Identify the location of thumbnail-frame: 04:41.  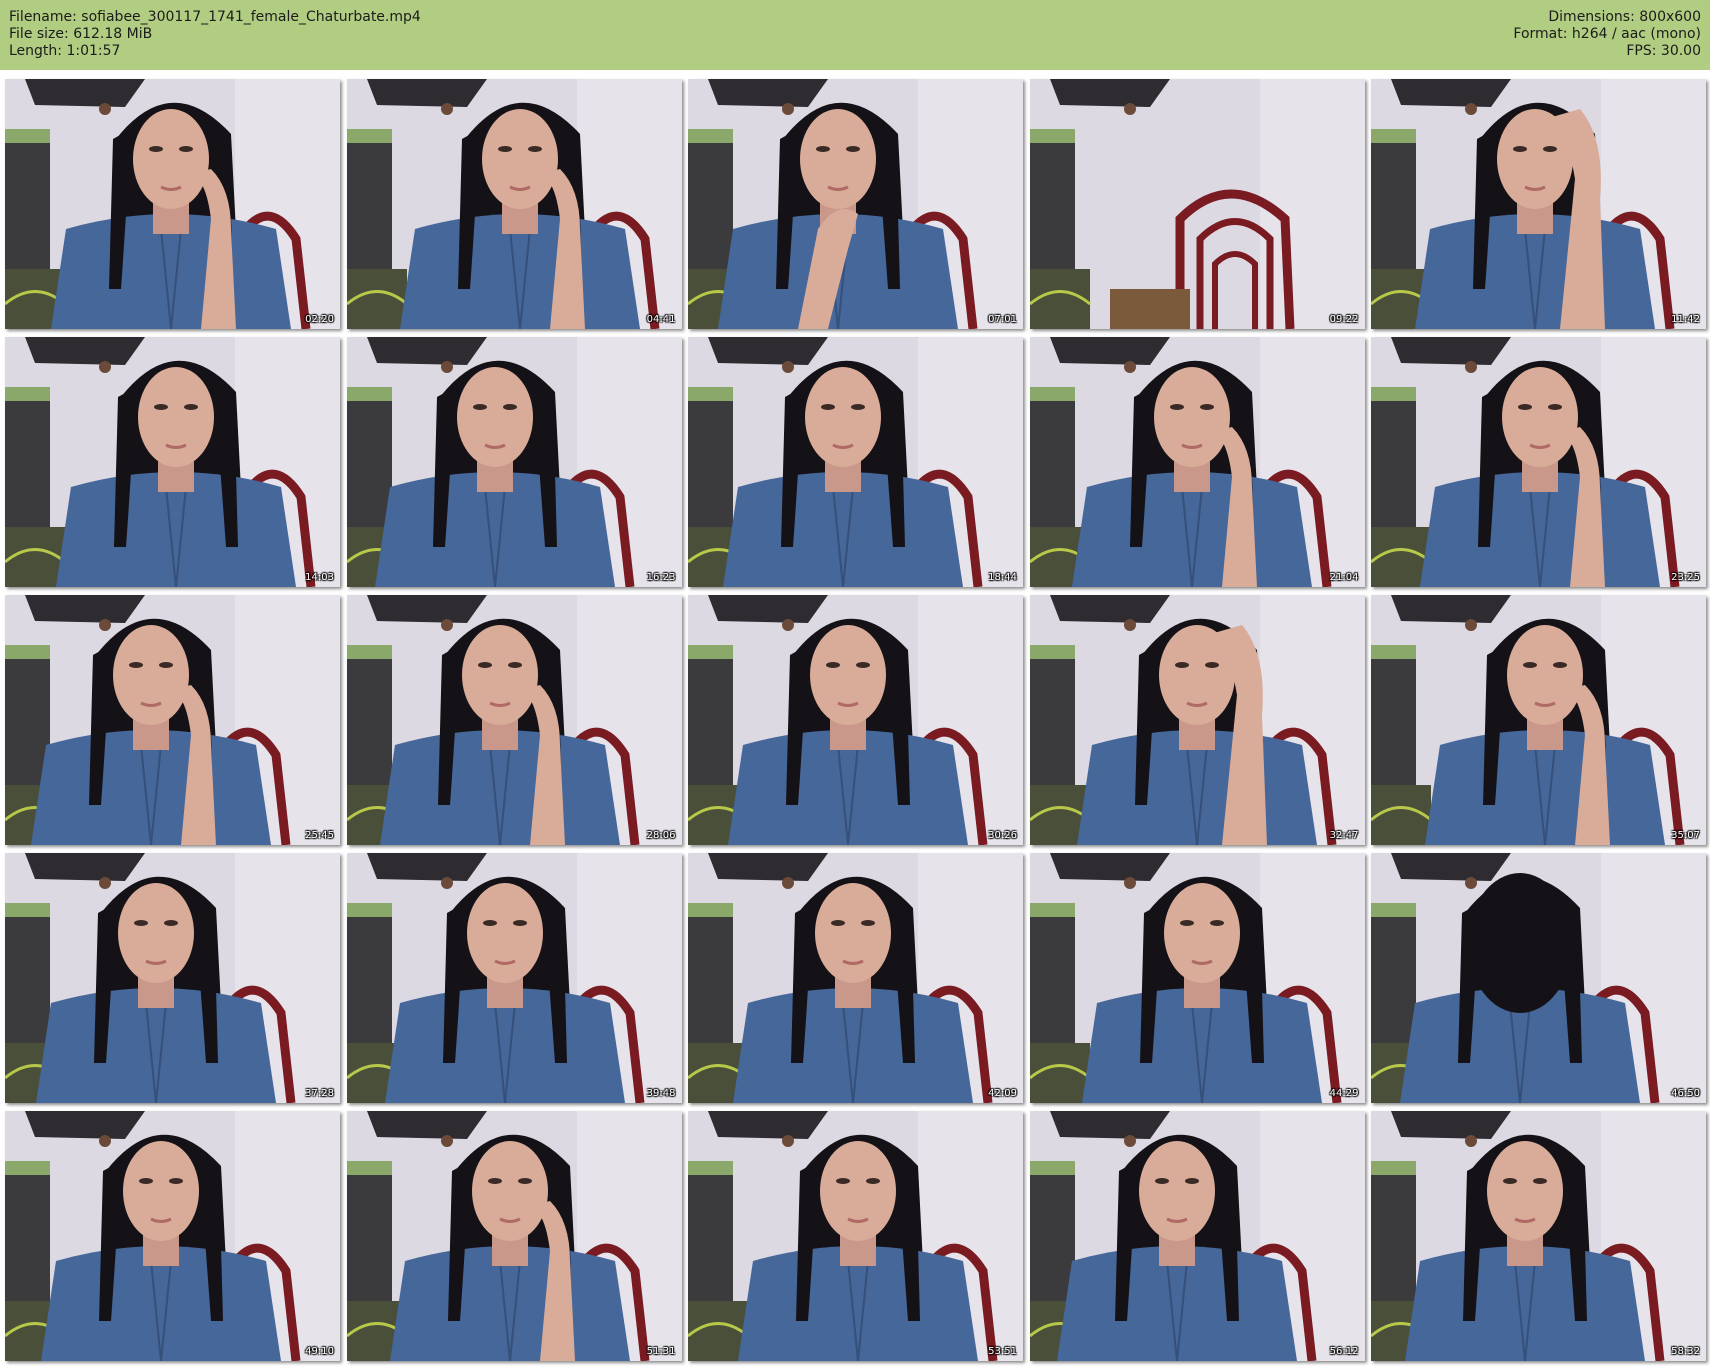
(514, 204).